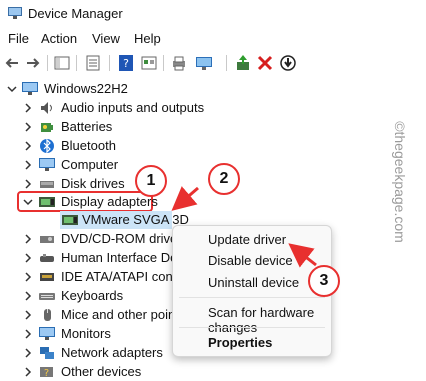  What do you see at coordinates (250, 260) in the screenshot?
I see `menu-item-disable-device: Disable device` at bounding box center [250, 260].